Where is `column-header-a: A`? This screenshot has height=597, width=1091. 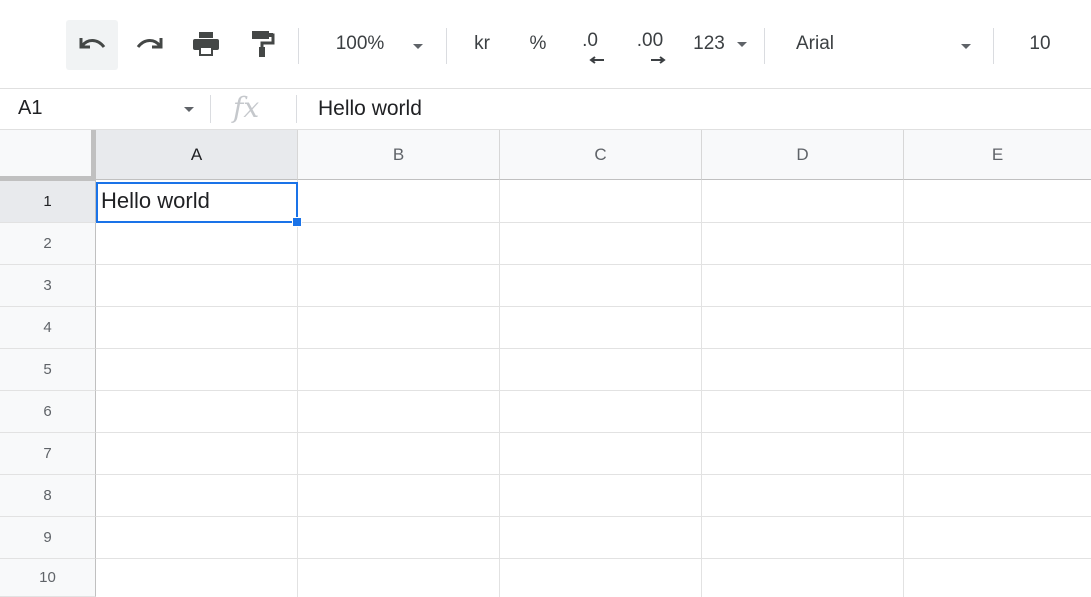
column-header-a: A is located at coordinates (197, 155).